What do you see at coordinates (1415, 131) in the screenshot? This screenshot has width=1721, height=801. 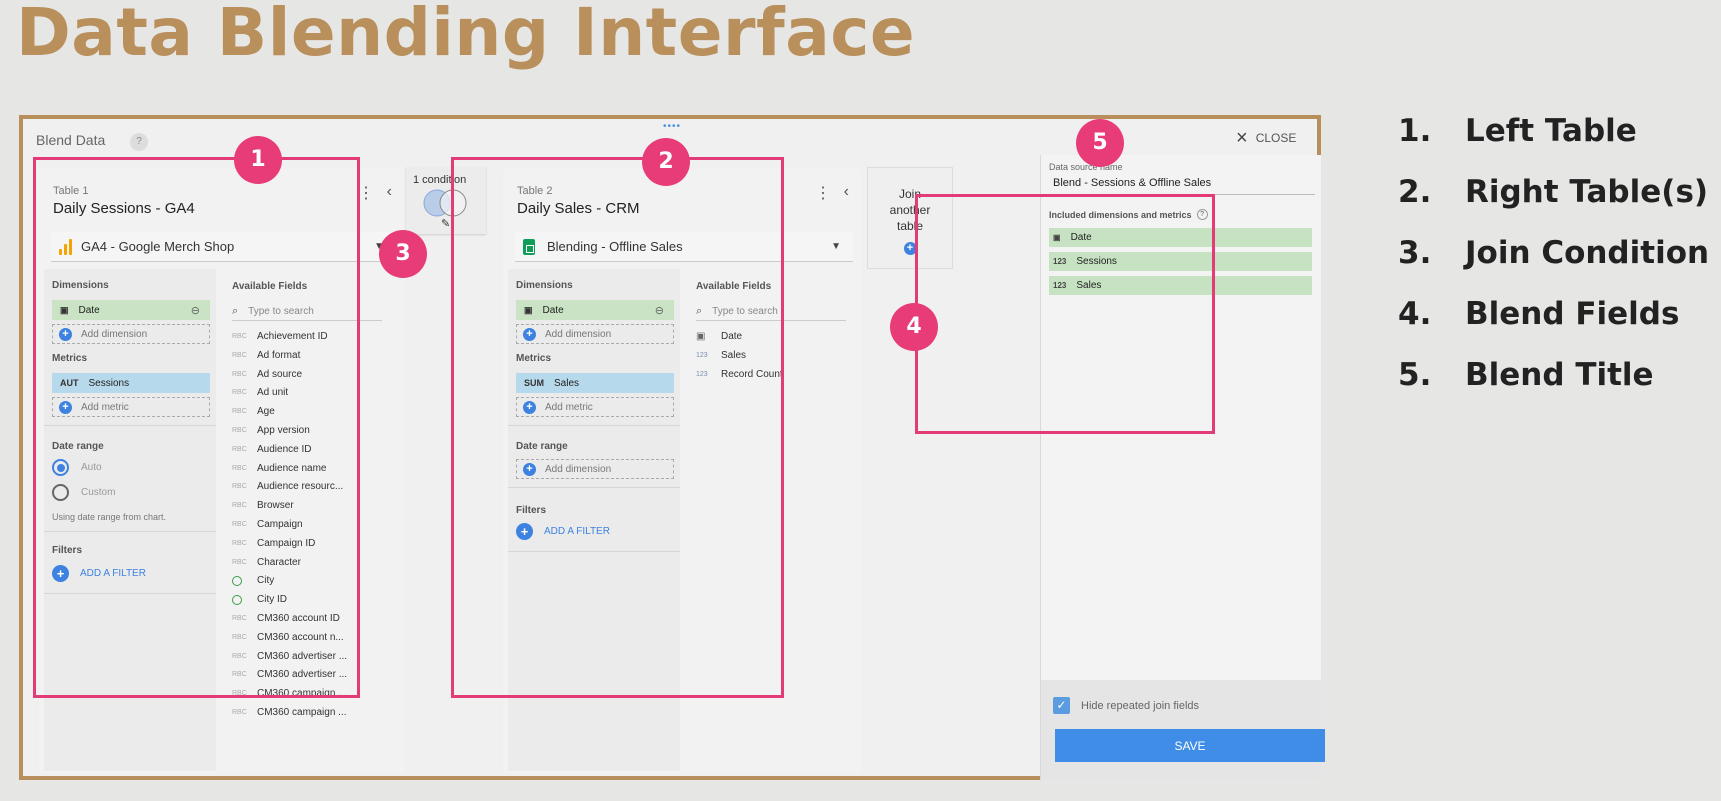 I see `legend-number: 1.` at bounding box center [1415, 131].